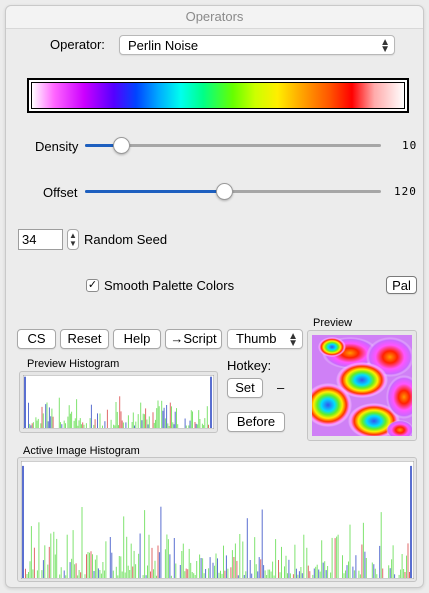  I want to click on operator-value: Perlin Noise, so click(163, 45).